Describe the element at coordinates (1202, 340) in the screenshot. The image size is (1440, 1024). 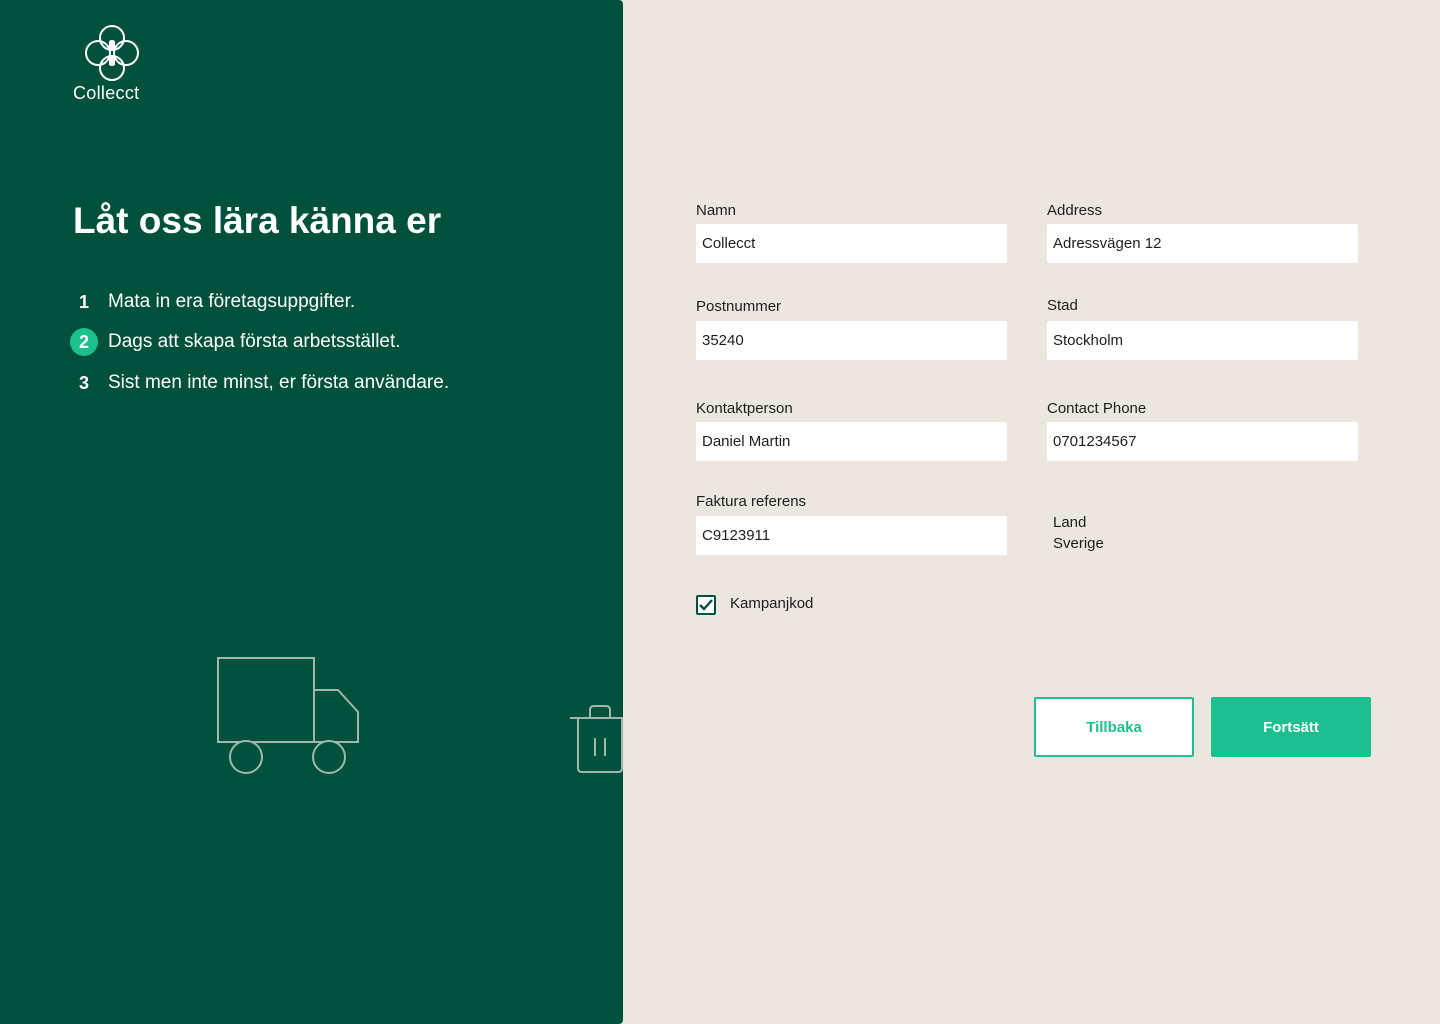
I see `city-input` at that location.